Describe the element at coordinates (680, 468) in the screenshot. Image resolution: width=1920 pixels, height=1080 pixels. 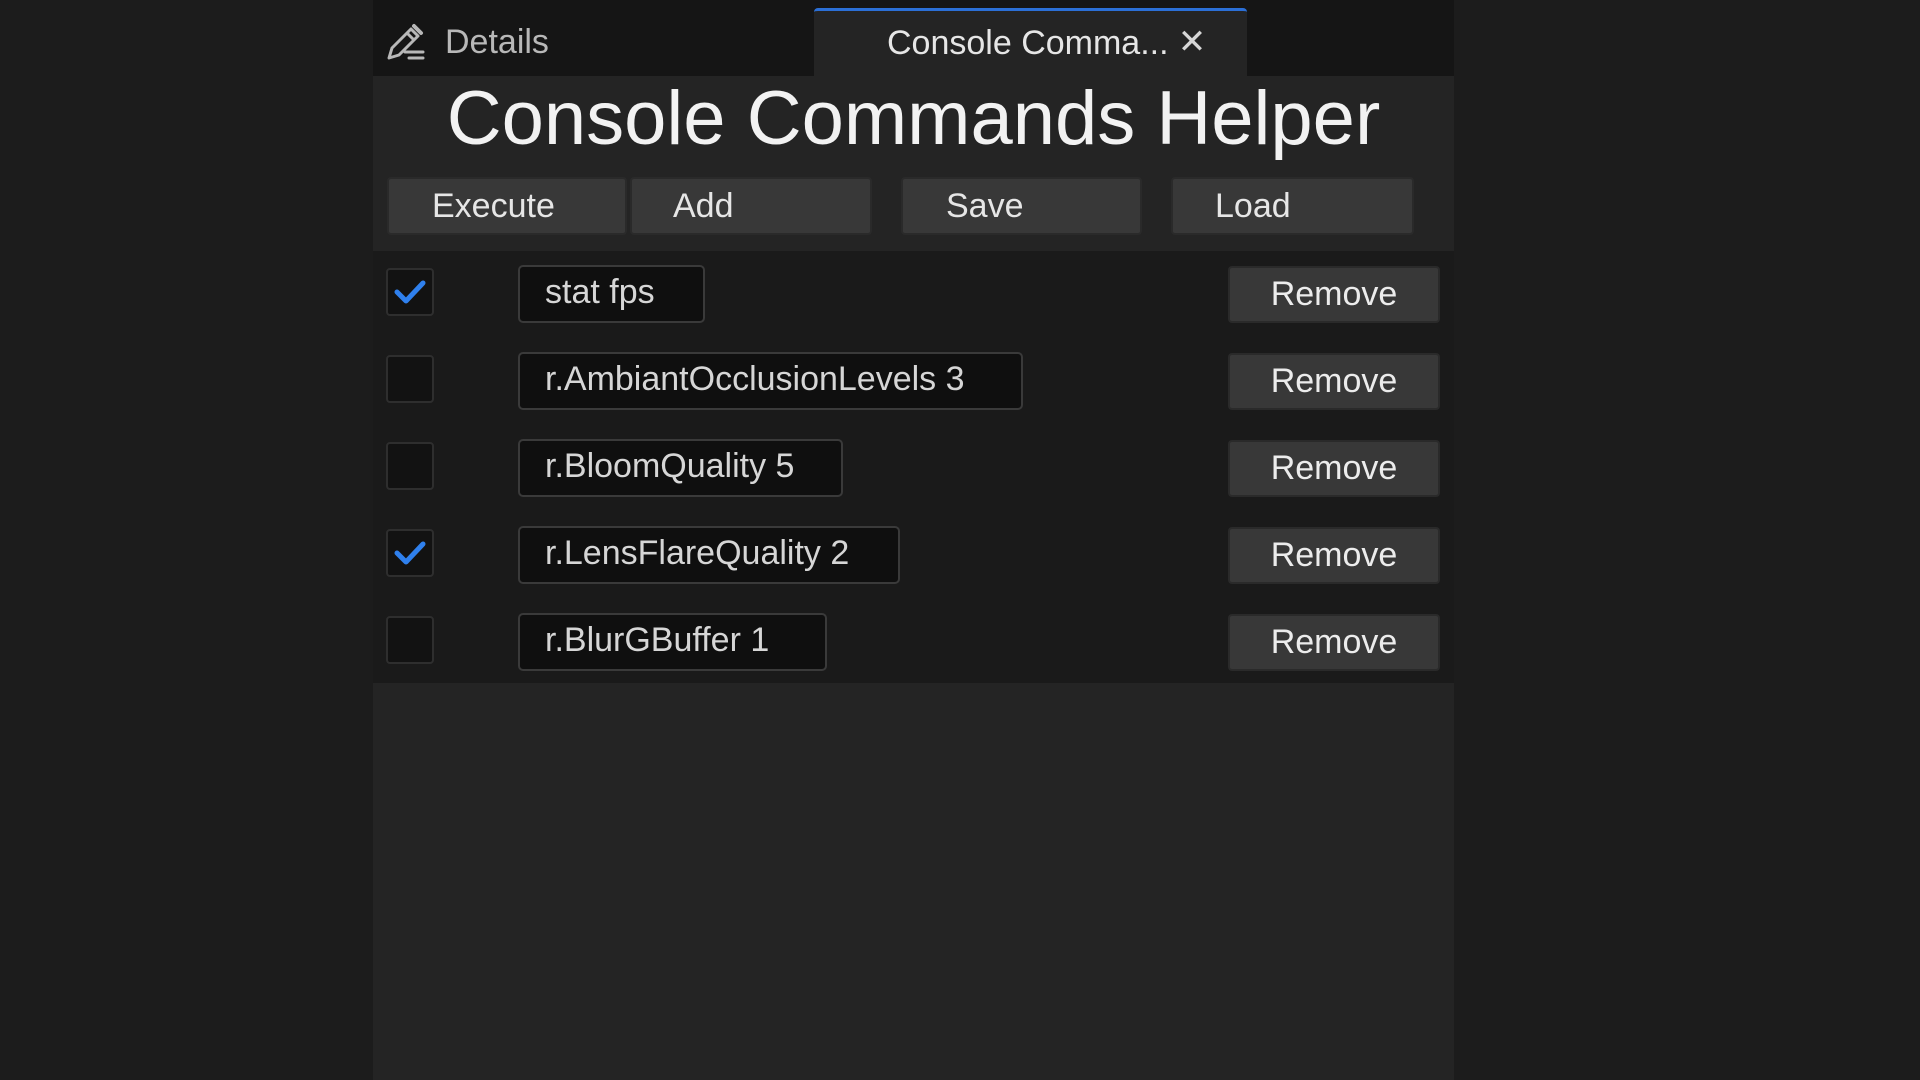
I see `command-field: r.BloomQuality 5` at that location.